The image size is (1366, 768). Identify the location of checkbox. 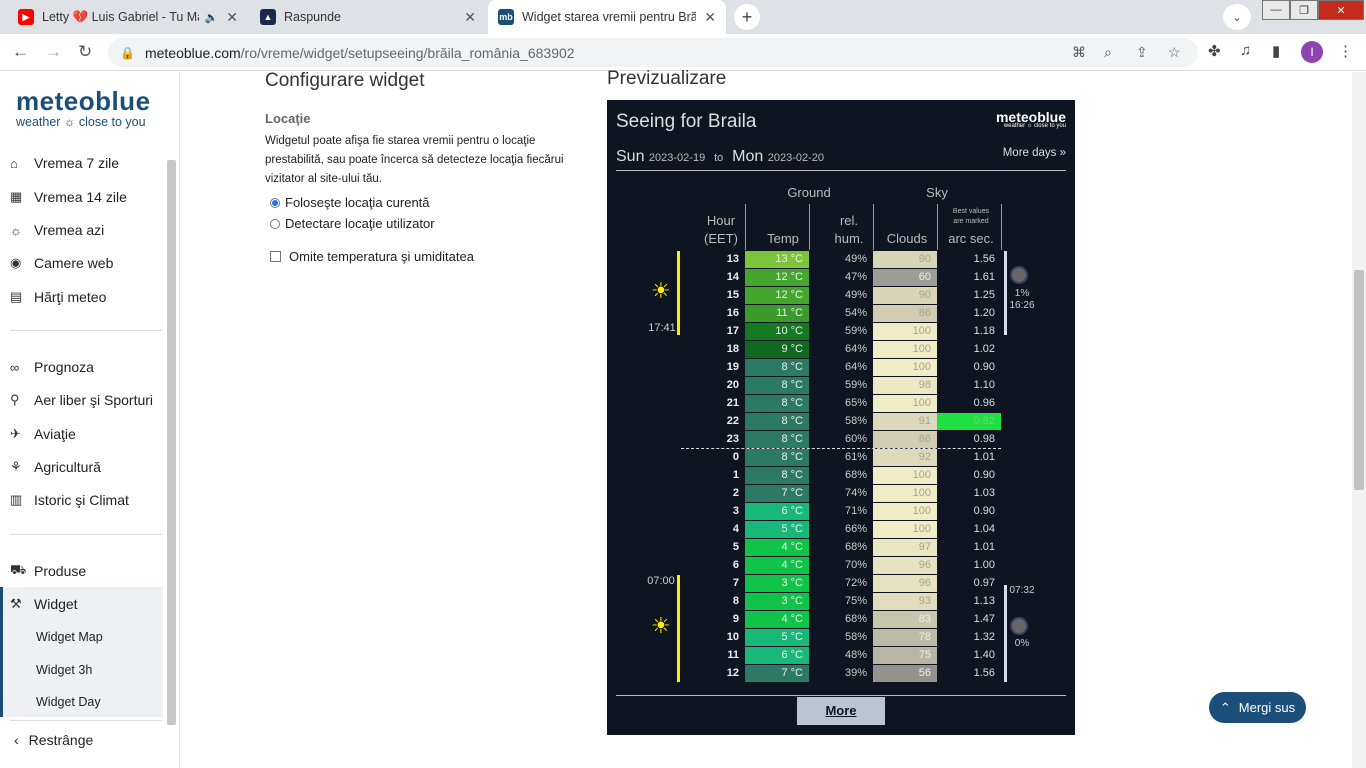
(275, 256).